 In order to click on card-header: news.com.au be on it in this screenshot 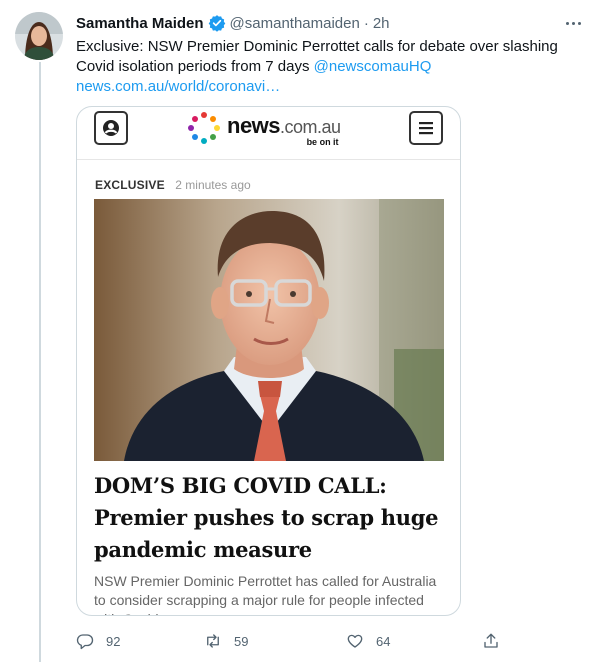, I will do `click(268, 133)`.